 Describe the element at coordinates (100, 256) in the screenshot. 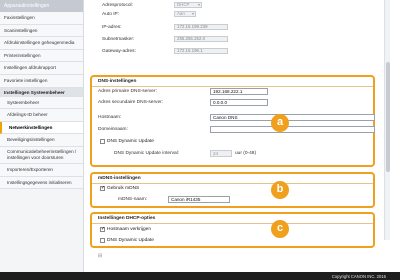

I see `scroll-top-icon: ⊟` at that location.